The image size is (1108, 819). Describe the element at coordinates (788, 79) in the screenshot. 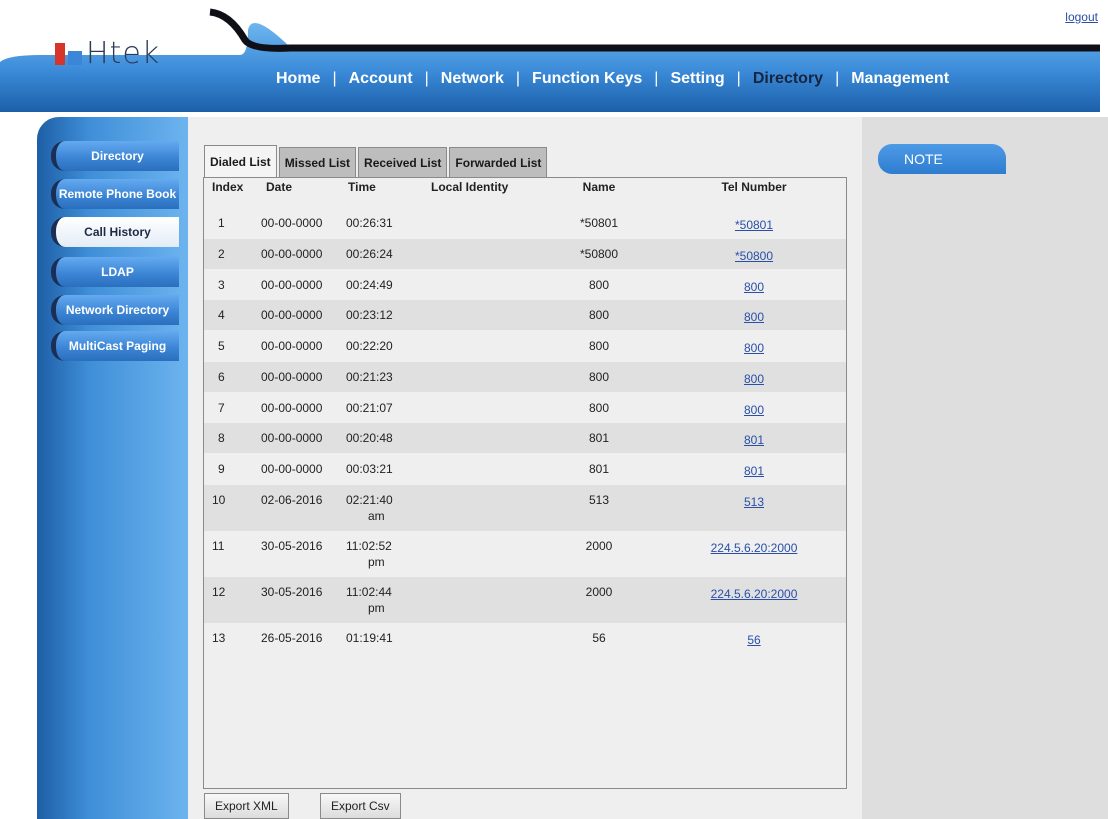

I see `nav-directory: Directory` at that location.